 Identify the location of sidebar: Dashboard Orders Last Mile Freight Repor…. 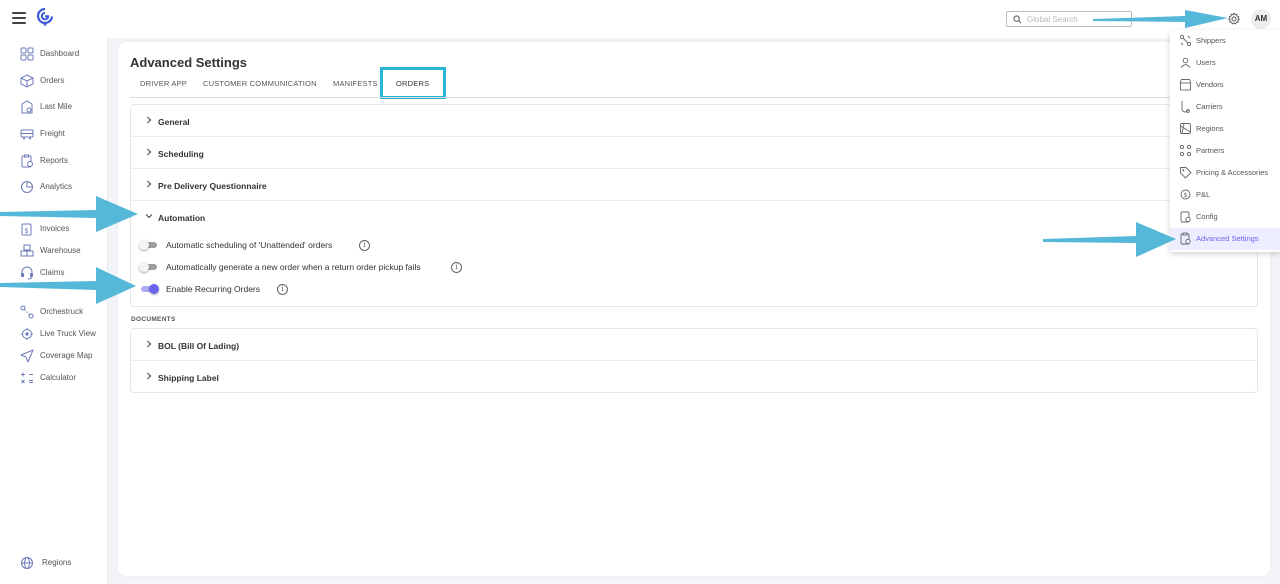
(54, 311).